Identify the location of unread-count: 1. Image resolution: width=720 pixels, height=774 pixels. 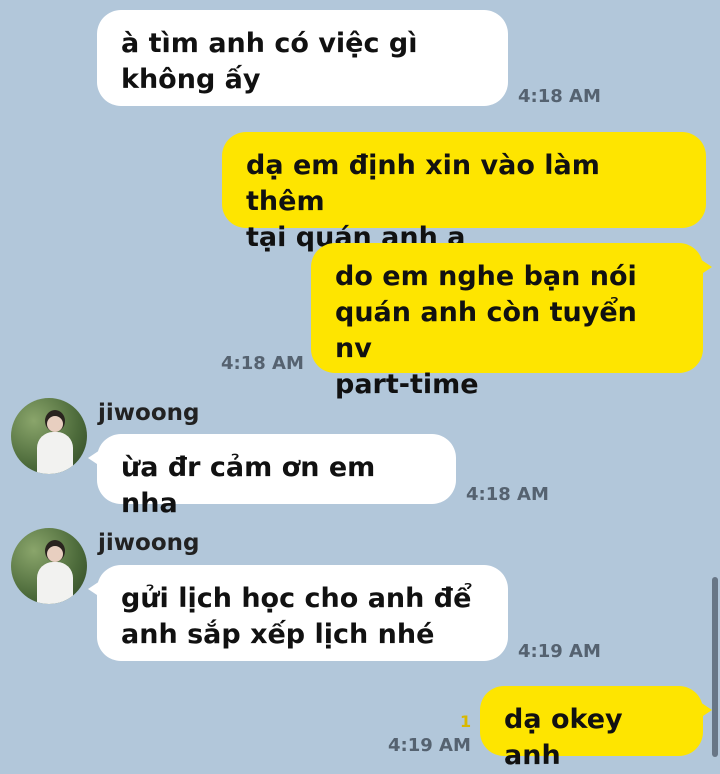
(466, 721).